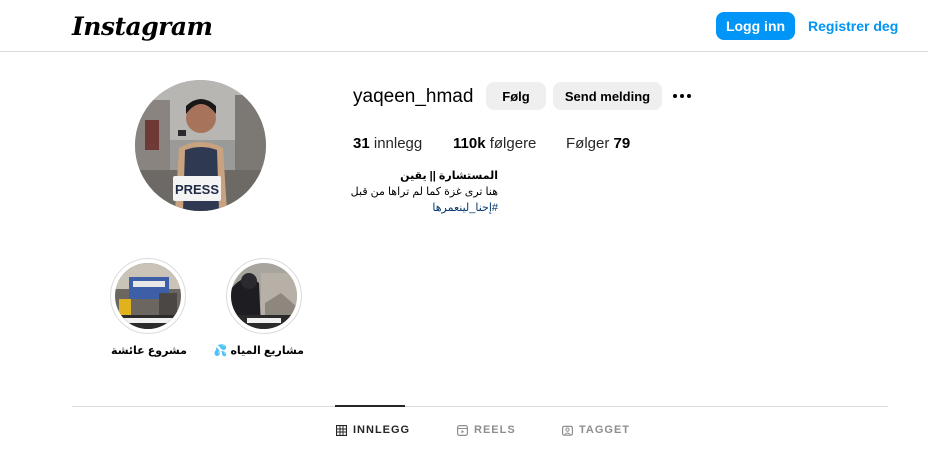  What do you see at coordinates (605, 430) in the screenshot?
I see `tab-tagged-label: TAGGET` at bounding box center [605, 430].